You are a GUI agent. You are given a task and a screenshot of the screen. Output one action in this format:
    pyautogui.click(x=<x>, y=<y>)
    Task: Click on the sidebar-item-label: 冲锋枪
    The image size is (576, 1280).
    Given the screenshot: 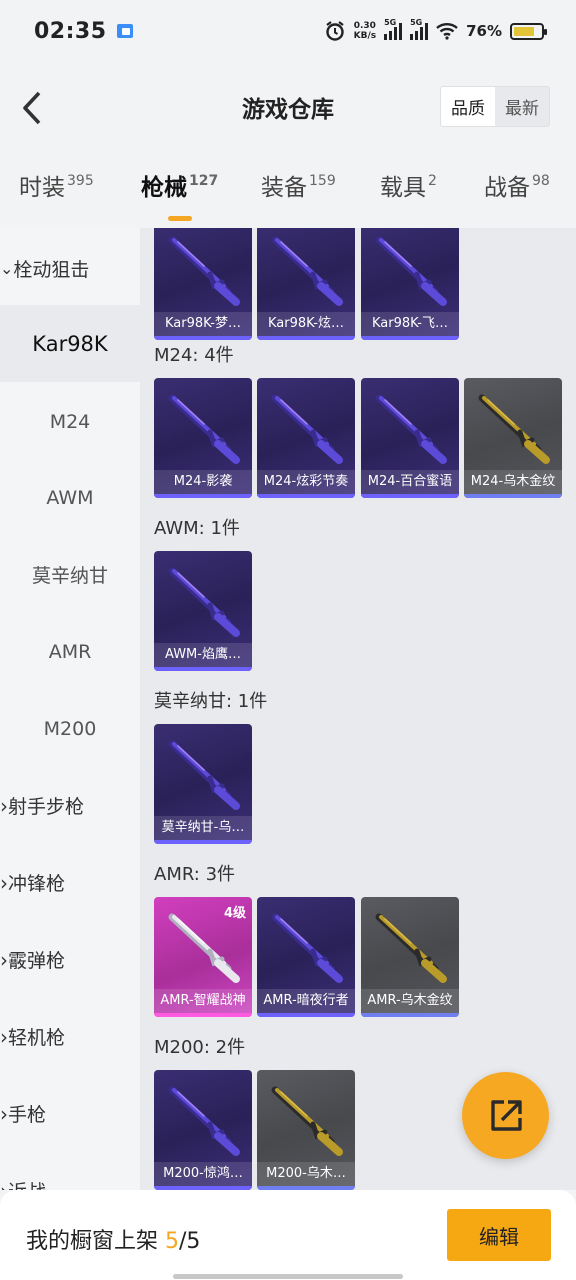 What is the action you would take?
    pyautogui.click(x=37, y=884)
    